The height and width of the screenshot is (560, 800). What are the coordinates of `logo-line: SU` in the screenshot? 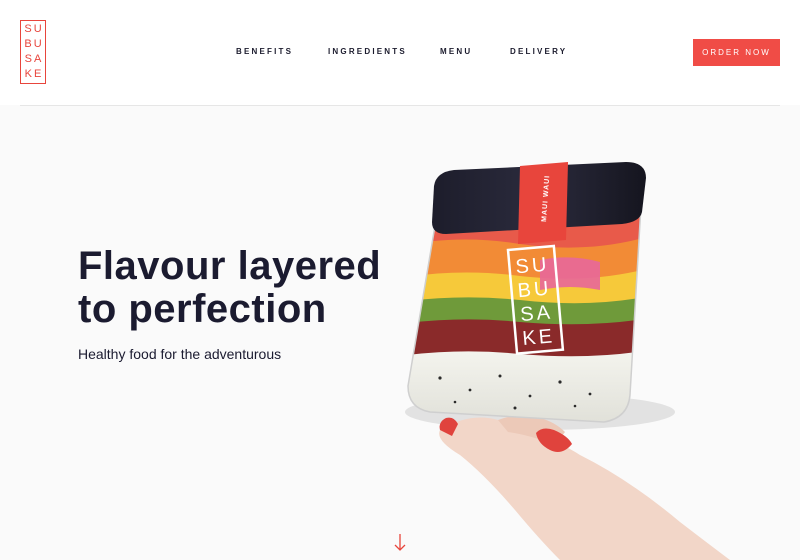 It's located at (34, 29).